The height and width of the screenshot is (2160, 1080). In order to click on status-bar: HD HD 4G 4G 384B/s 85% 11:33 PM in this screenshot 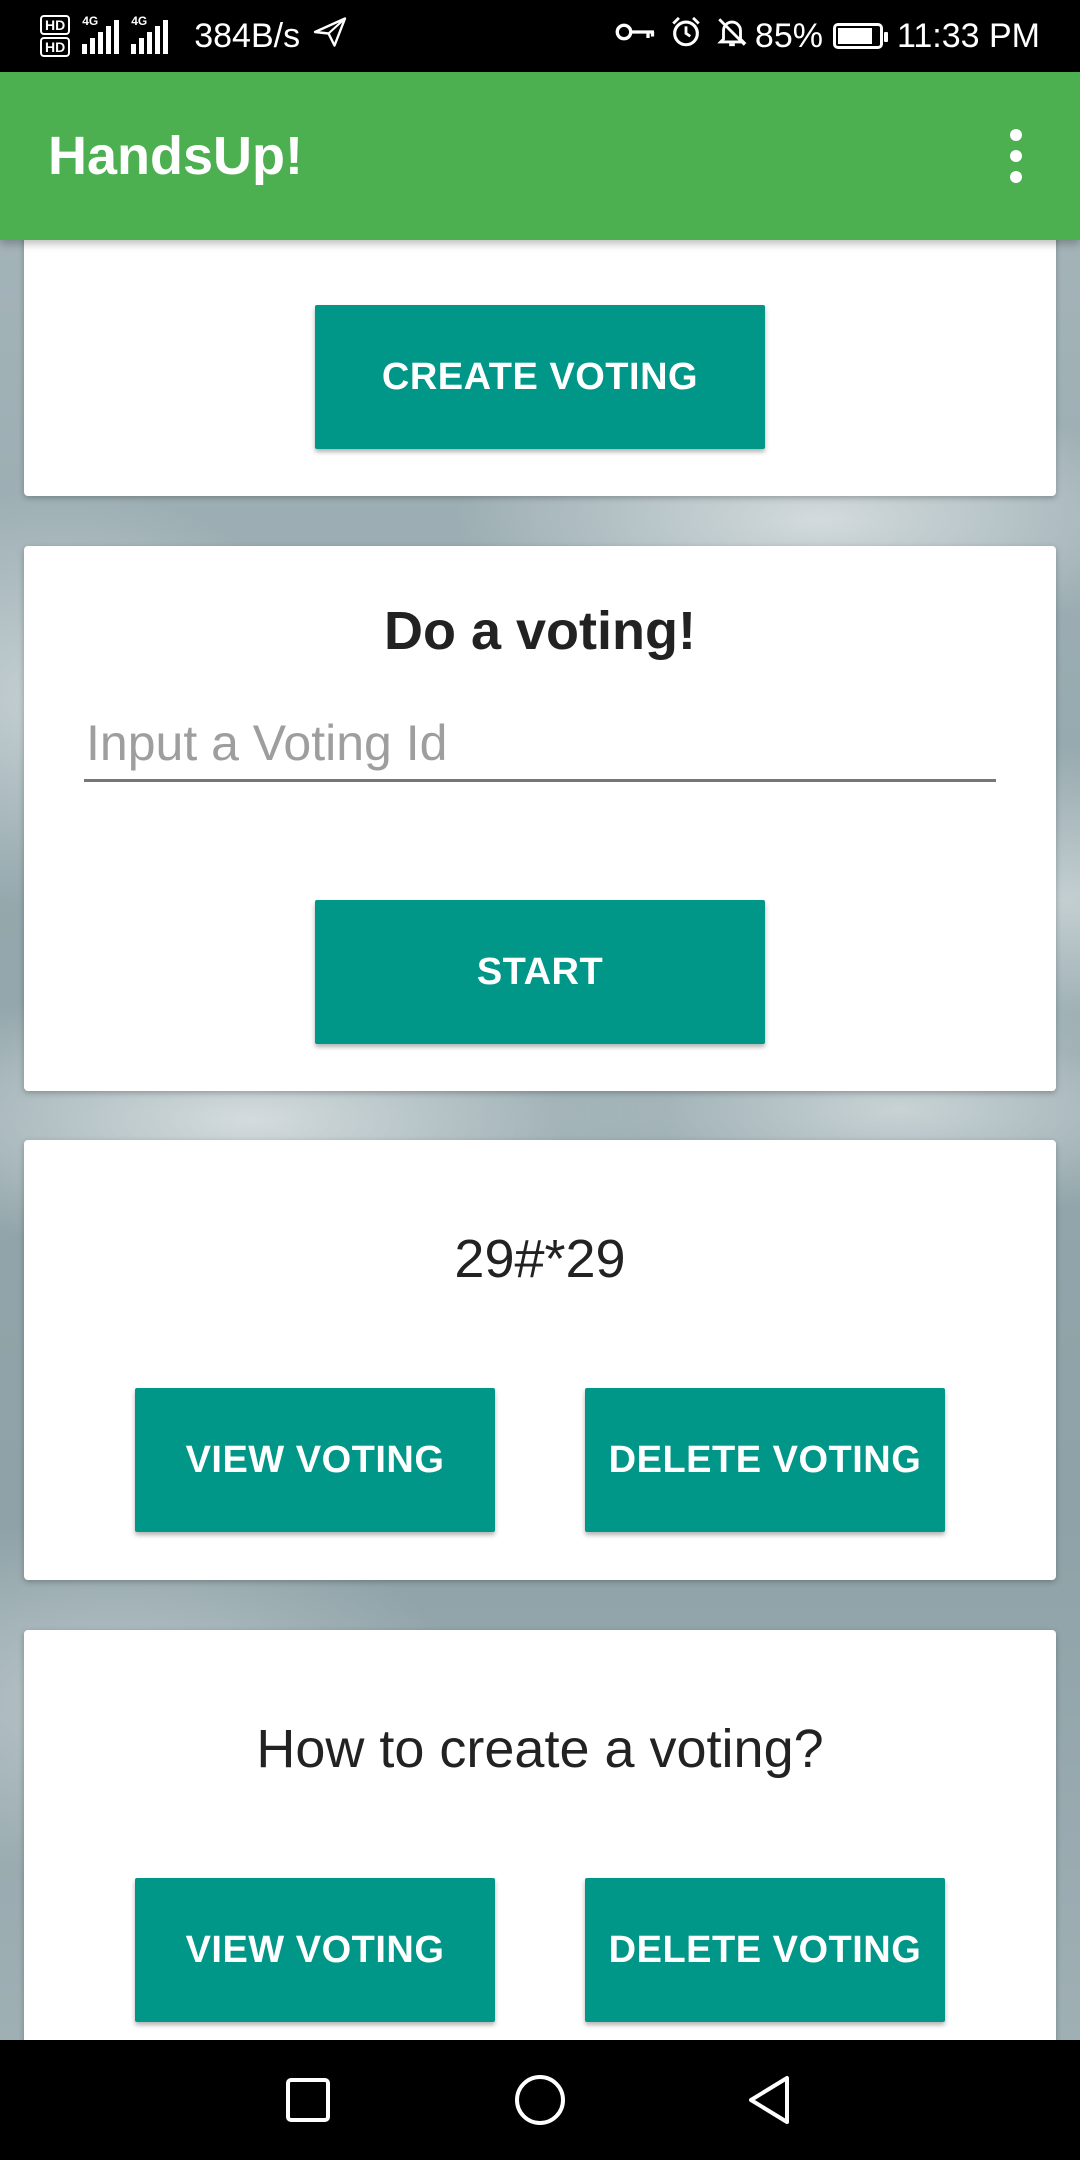, I will do `click(540, 36)`.